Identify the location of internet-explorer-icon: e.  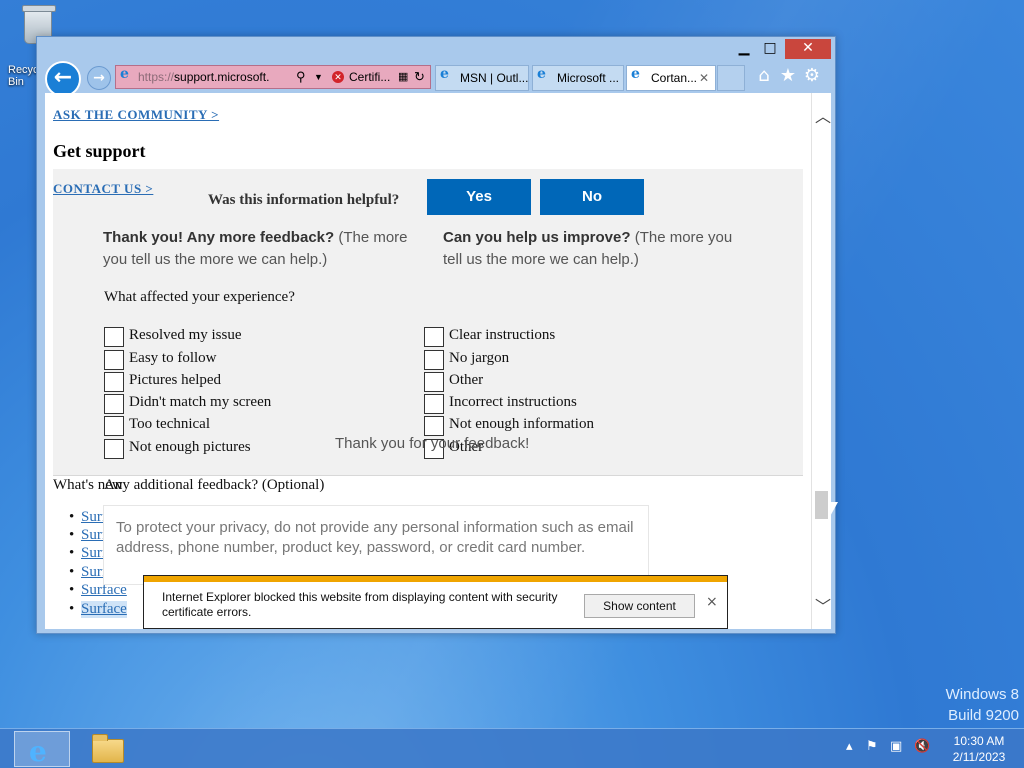
(38, 751).